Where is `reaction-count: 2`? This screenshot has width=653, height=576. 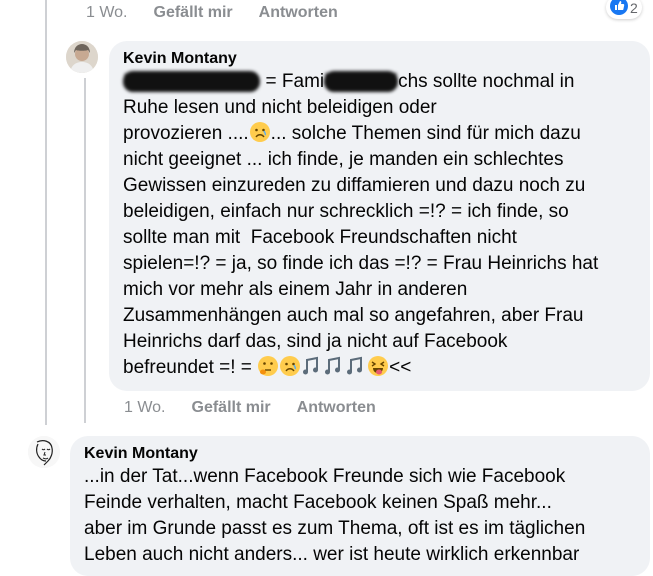 reaction-count: 2 is located at coordinates (634, 8).